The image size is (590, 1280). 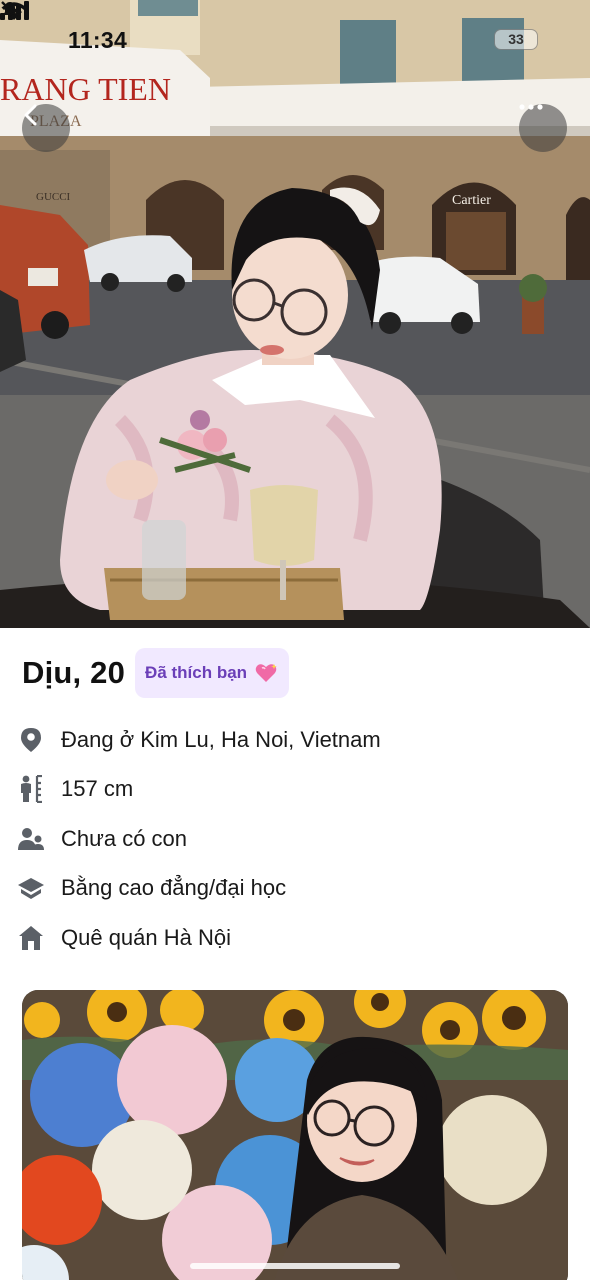 What do you see at coordinates (531, 107) in the screenshot?
I see `more-horizontal-icon` at bounding box center [531, 107].